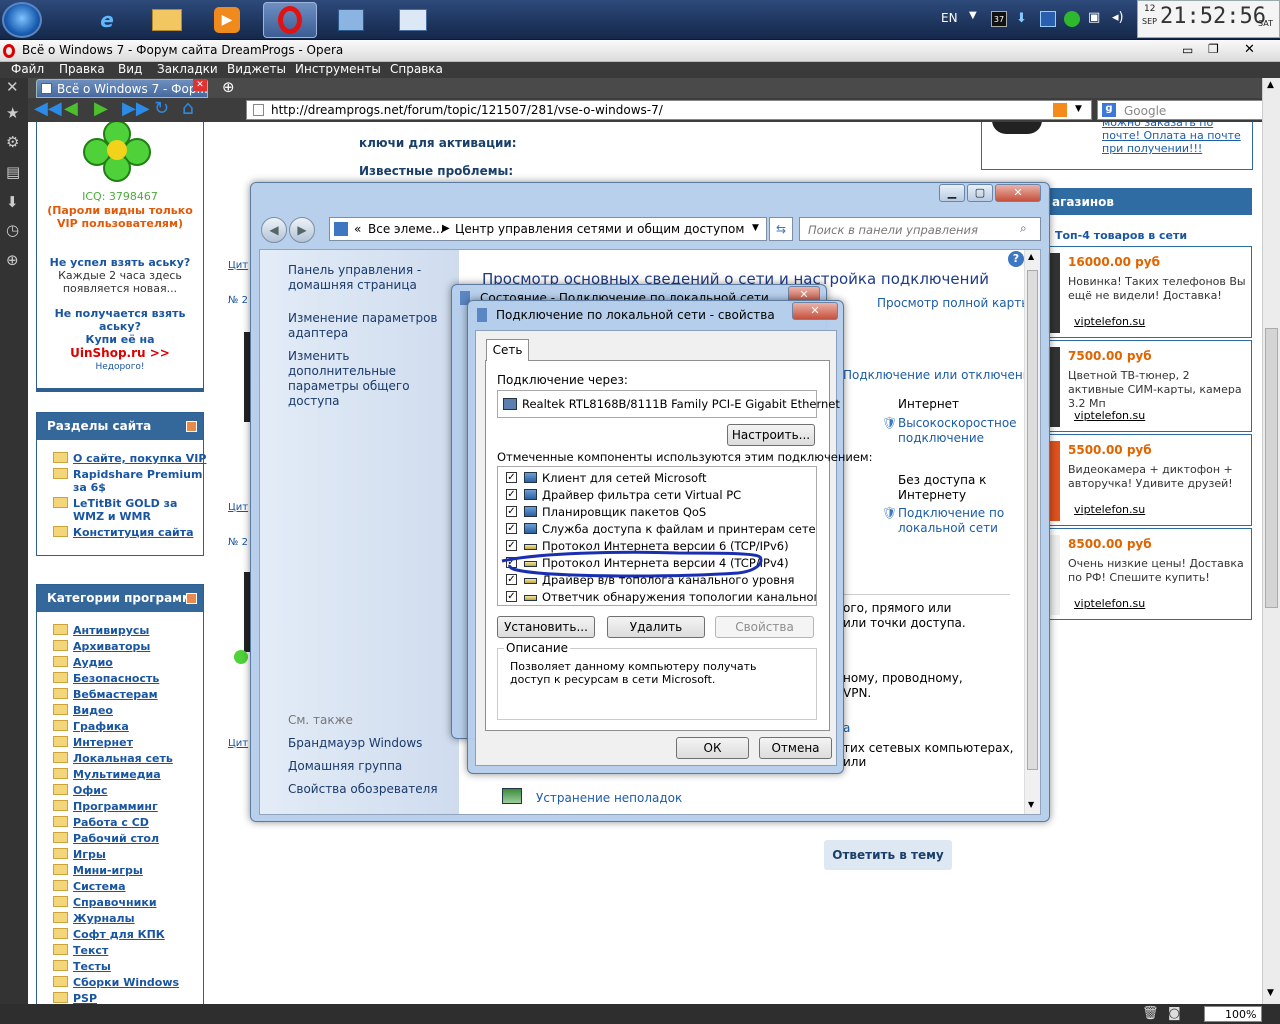  Describe the element at coordinates (12, 87) in the screenshot. I see `tools-icon: ✕` at that location.